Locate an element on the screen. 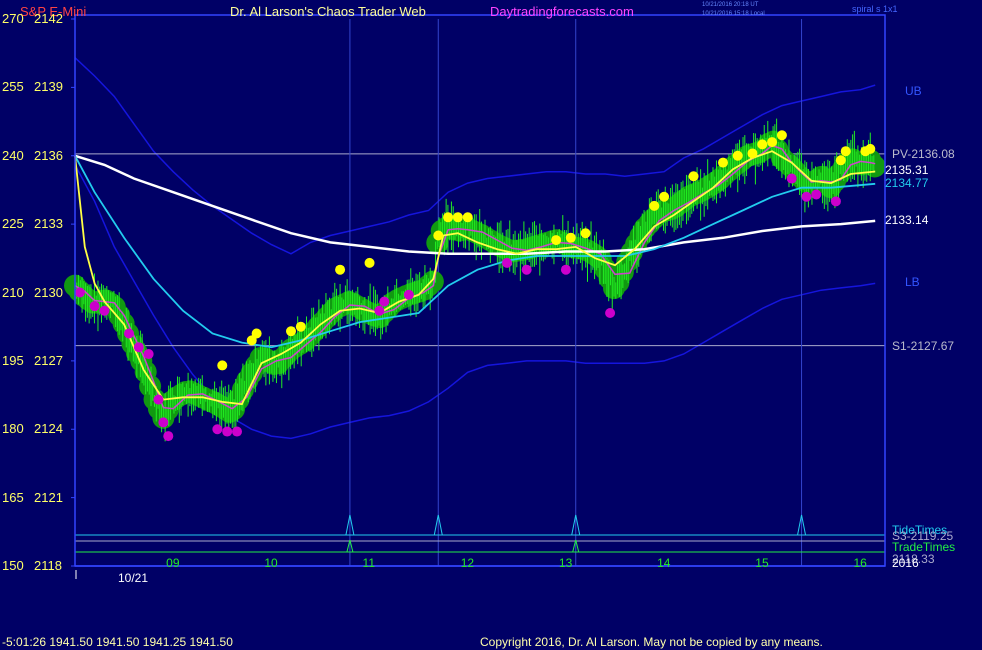 The image size is (982, 650). y-tick-right: 2118 is located at coordinates (48, 565).